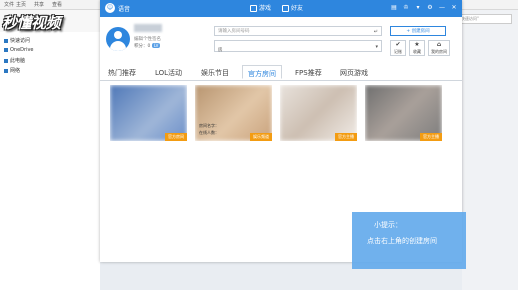  Describe the element at coordinates (215, 73) in the screenshot. I see `tab-entertainment: 娱乐节目` at that location.